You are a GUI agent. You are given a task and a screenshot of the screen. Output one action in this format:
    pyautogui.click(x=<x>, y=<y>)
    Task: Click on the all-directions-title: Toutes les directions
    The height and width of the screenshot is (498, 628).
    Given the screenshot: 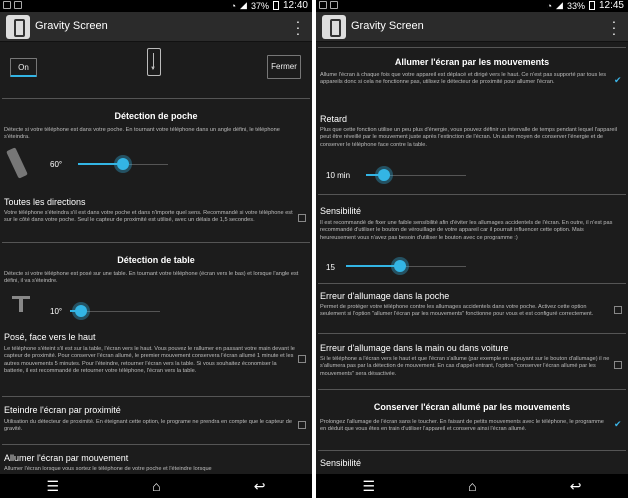 What is the action you would take?
    pyautogui.click(x=45, y=202)
    